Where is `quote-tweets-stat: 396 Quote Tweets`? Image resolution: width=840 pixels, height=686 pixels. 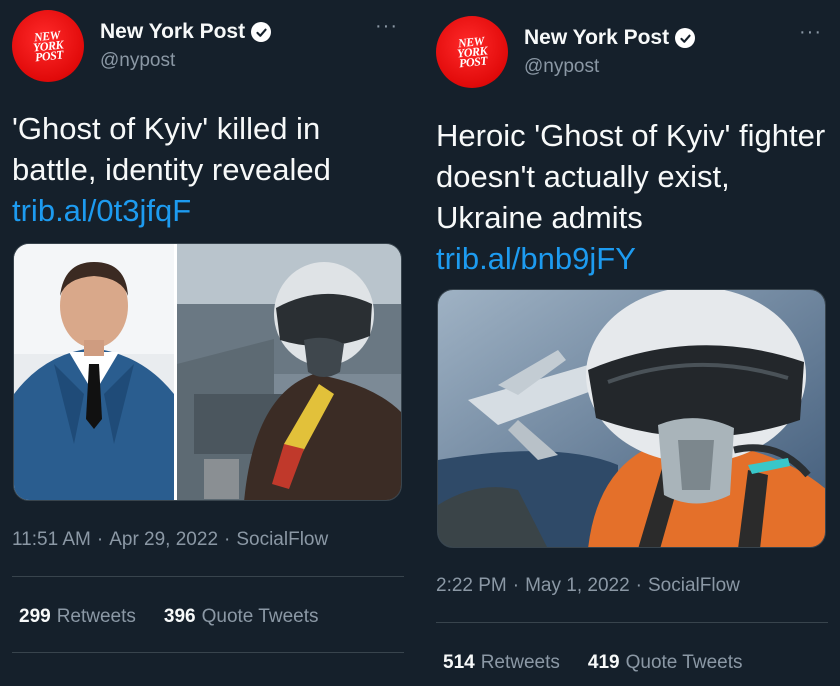 quote-tweets-stat: 396 Quote Tweets is located at coordinates (241, 617).